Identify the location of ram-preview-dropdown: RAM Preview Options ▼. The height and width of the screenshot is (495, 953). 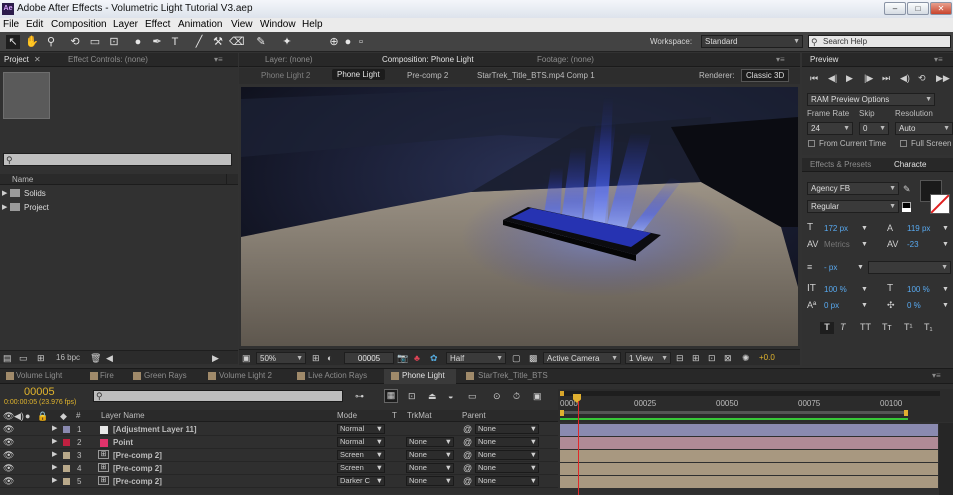
(871, 99).